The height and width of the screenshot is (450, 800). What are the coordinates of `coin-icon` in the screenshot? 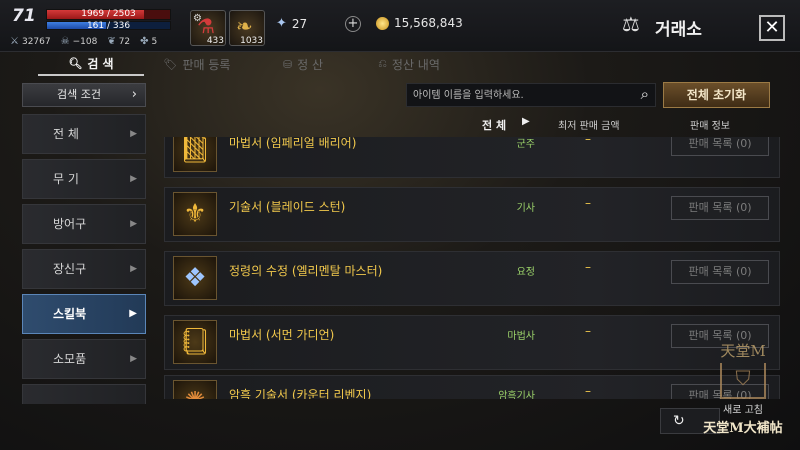 It's located at (382, 23).